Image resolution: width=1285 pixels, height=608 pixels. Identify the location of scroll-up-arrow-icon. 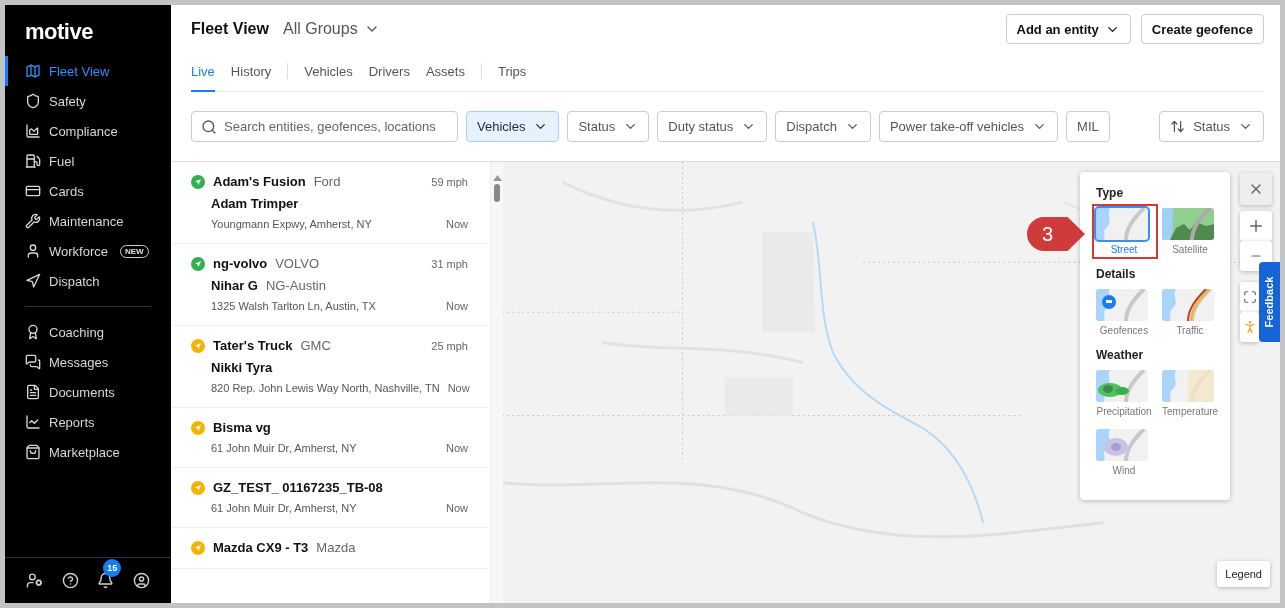
(497, 178).